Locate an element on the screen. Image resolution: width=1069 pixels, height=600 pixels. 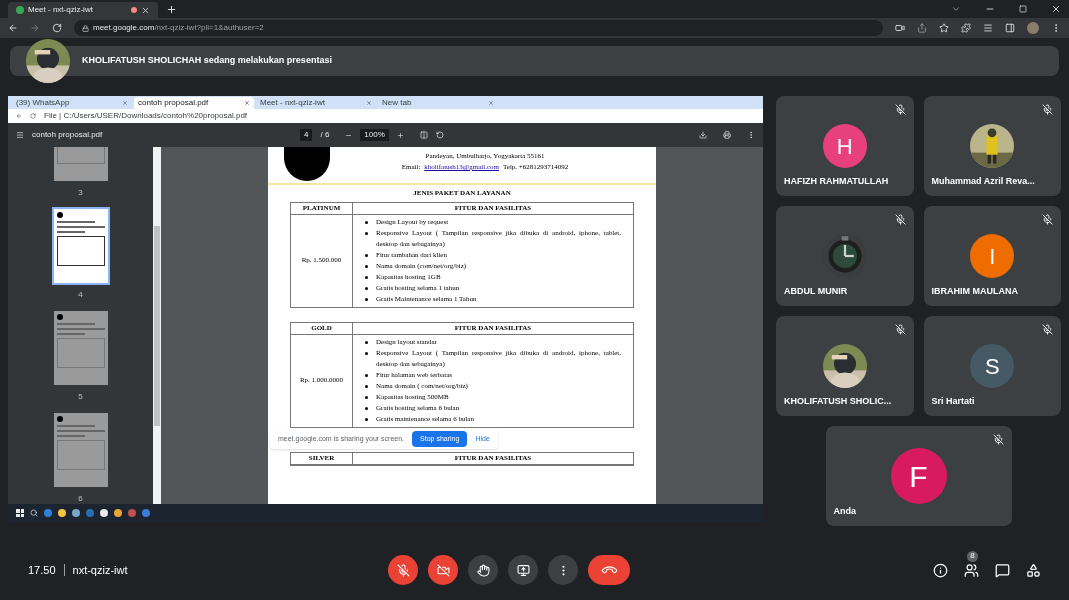
present-button is located at coordinates (523, 570).